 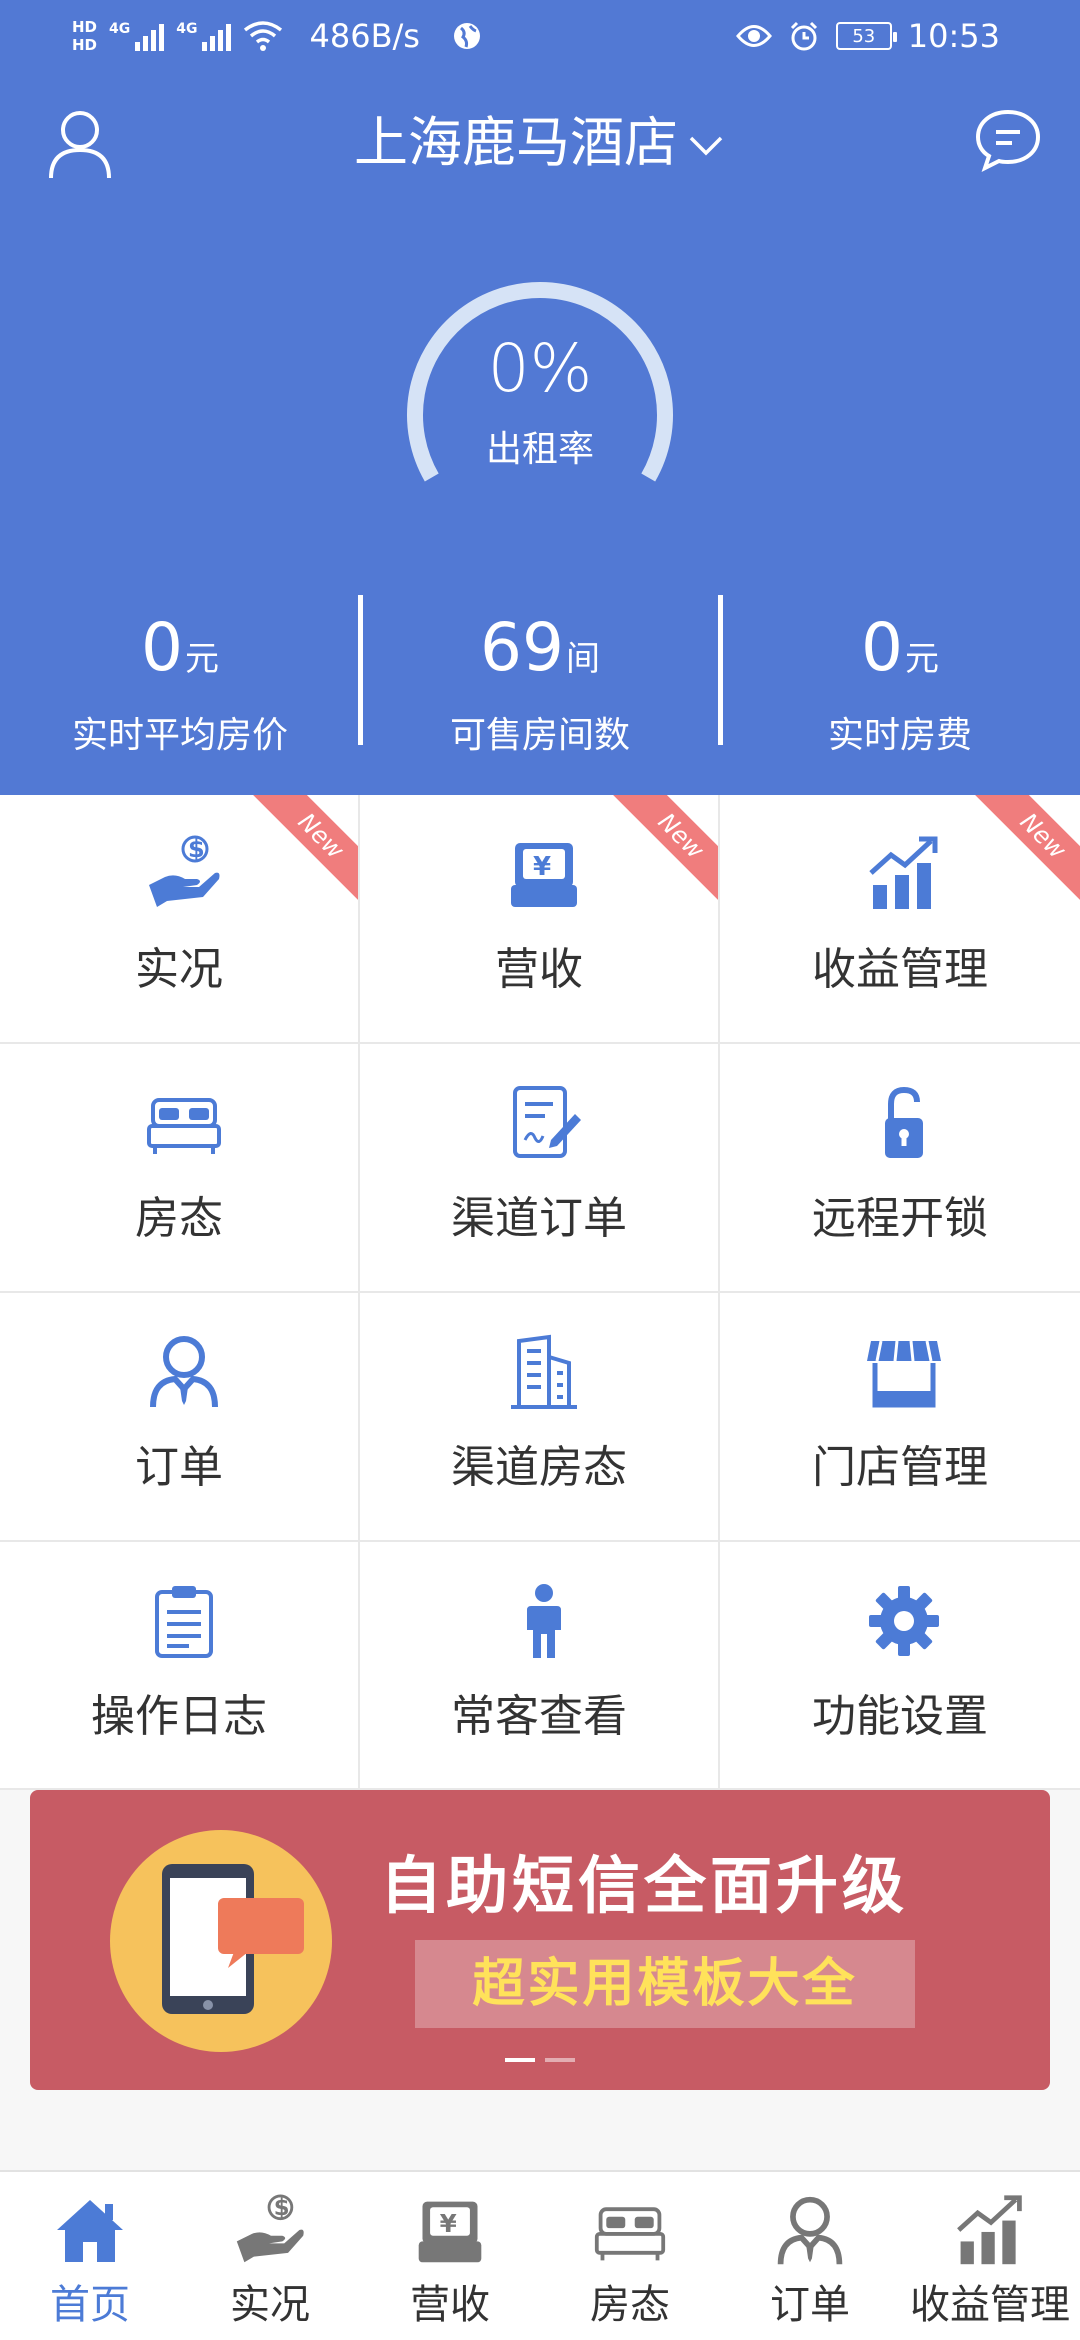 What do you see at coordinates (364, 36) in the screenshot?
I see `network-speed: 486B/s` at bounding box center [364, 36].